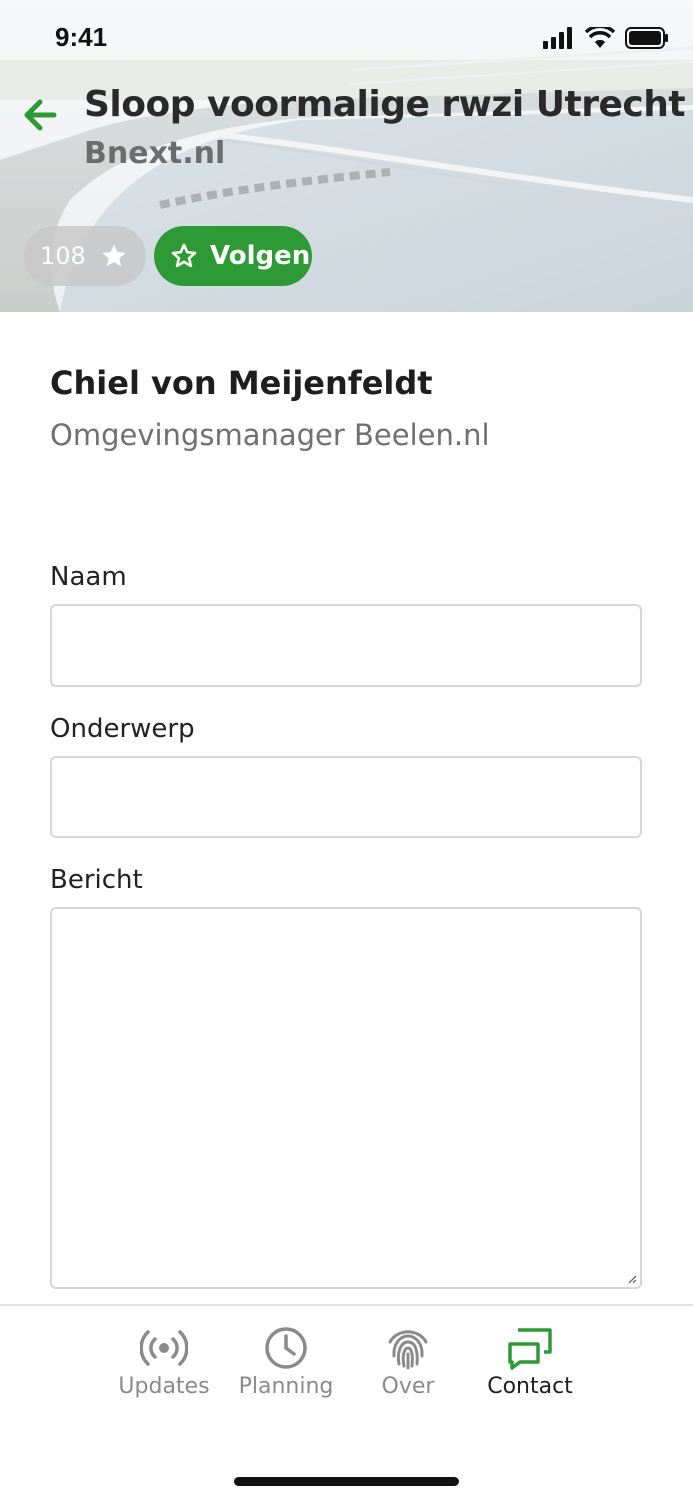  I want to click on fingerprint-icon, so click(408, 1350).